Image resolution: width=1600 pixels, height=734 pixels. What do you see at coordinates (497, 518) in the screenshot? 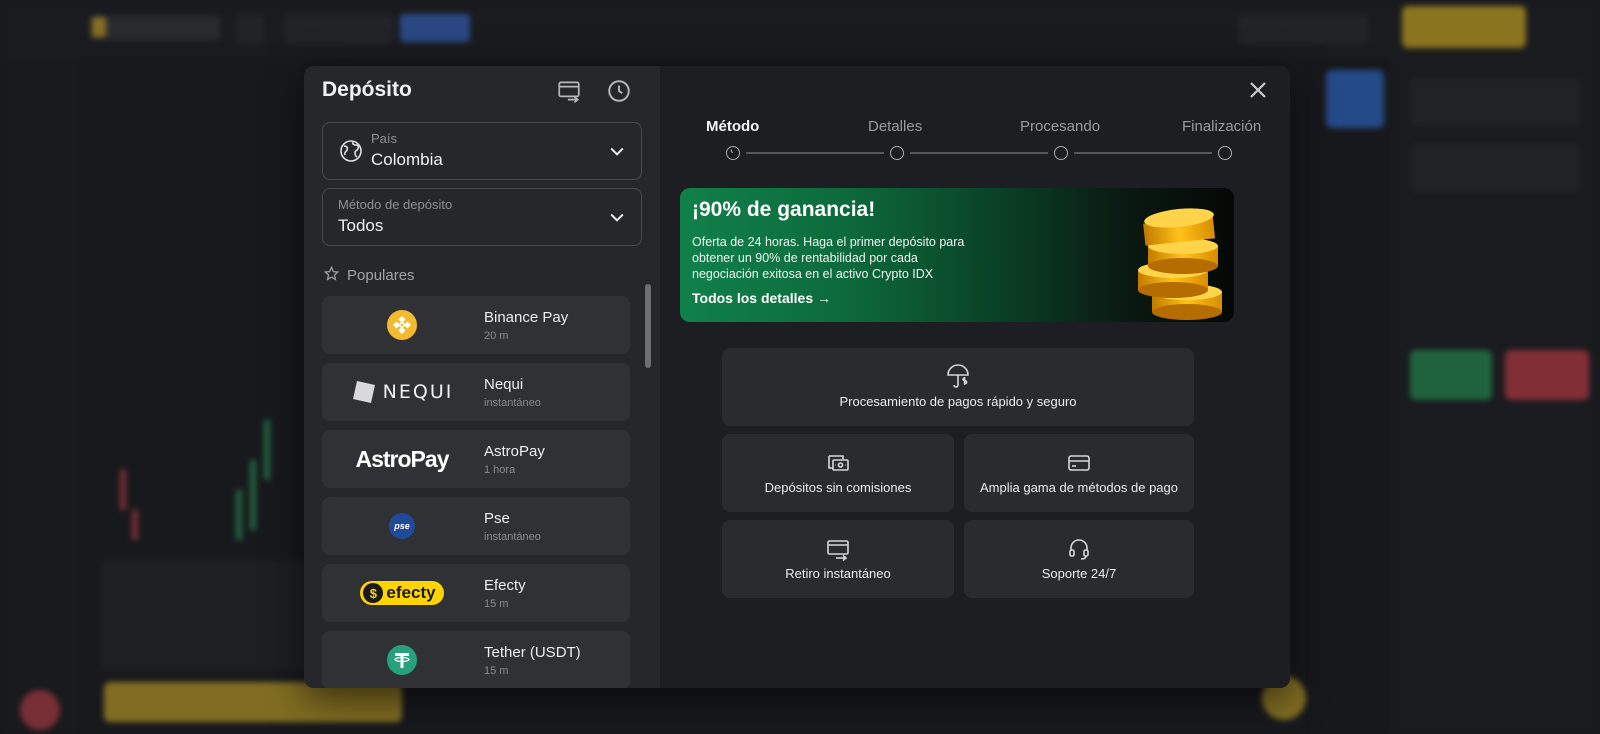
I see `method-name: Pse` at bounding box center [497, 518].